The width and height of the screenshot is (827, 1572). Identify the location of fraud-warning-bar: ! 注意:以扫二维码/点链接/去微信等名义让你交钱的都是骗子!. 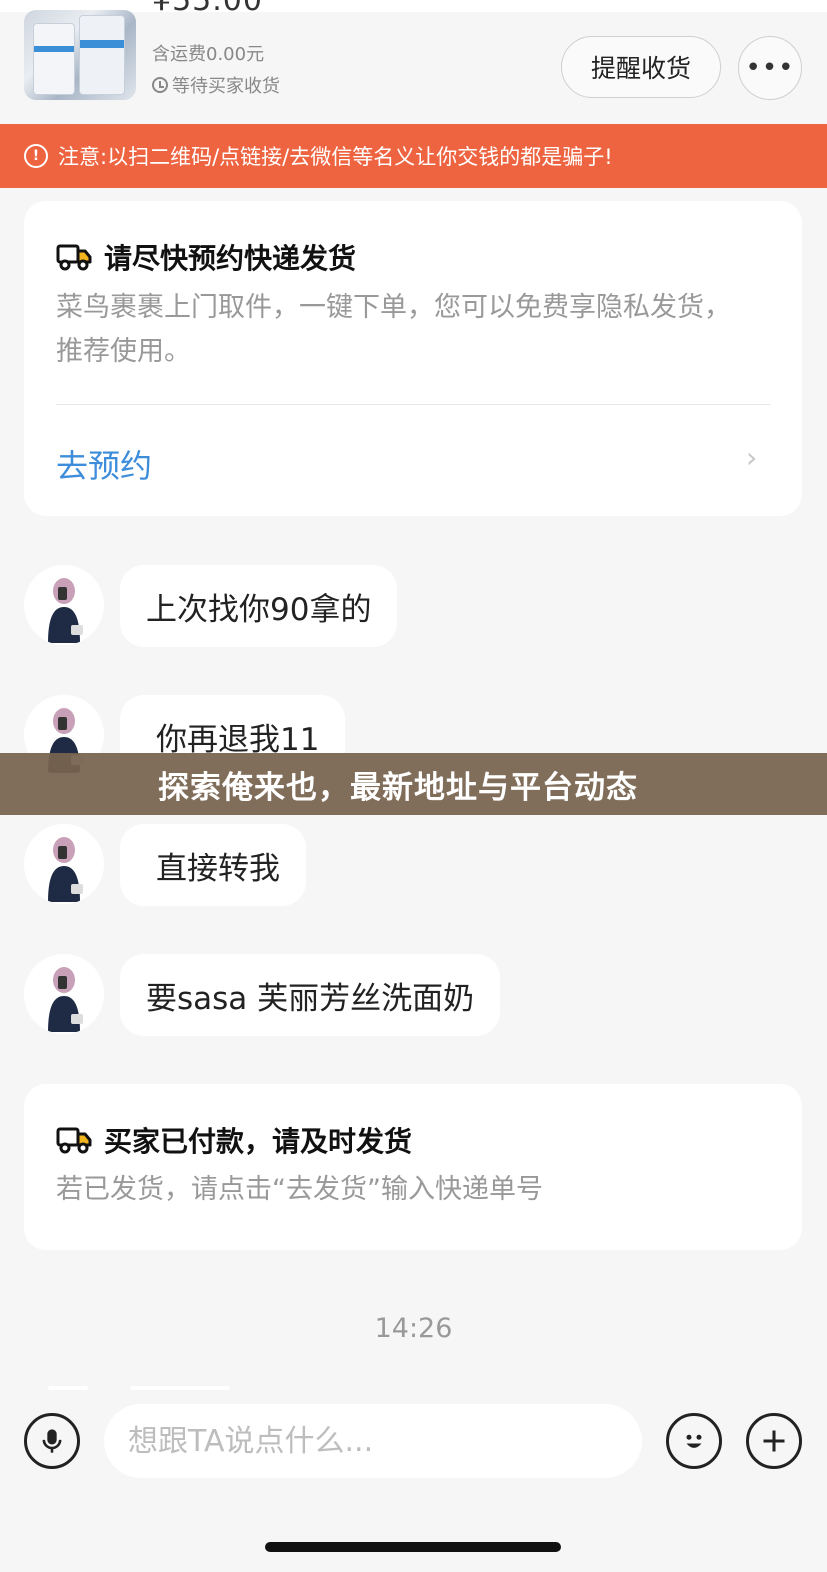
(413, 156).